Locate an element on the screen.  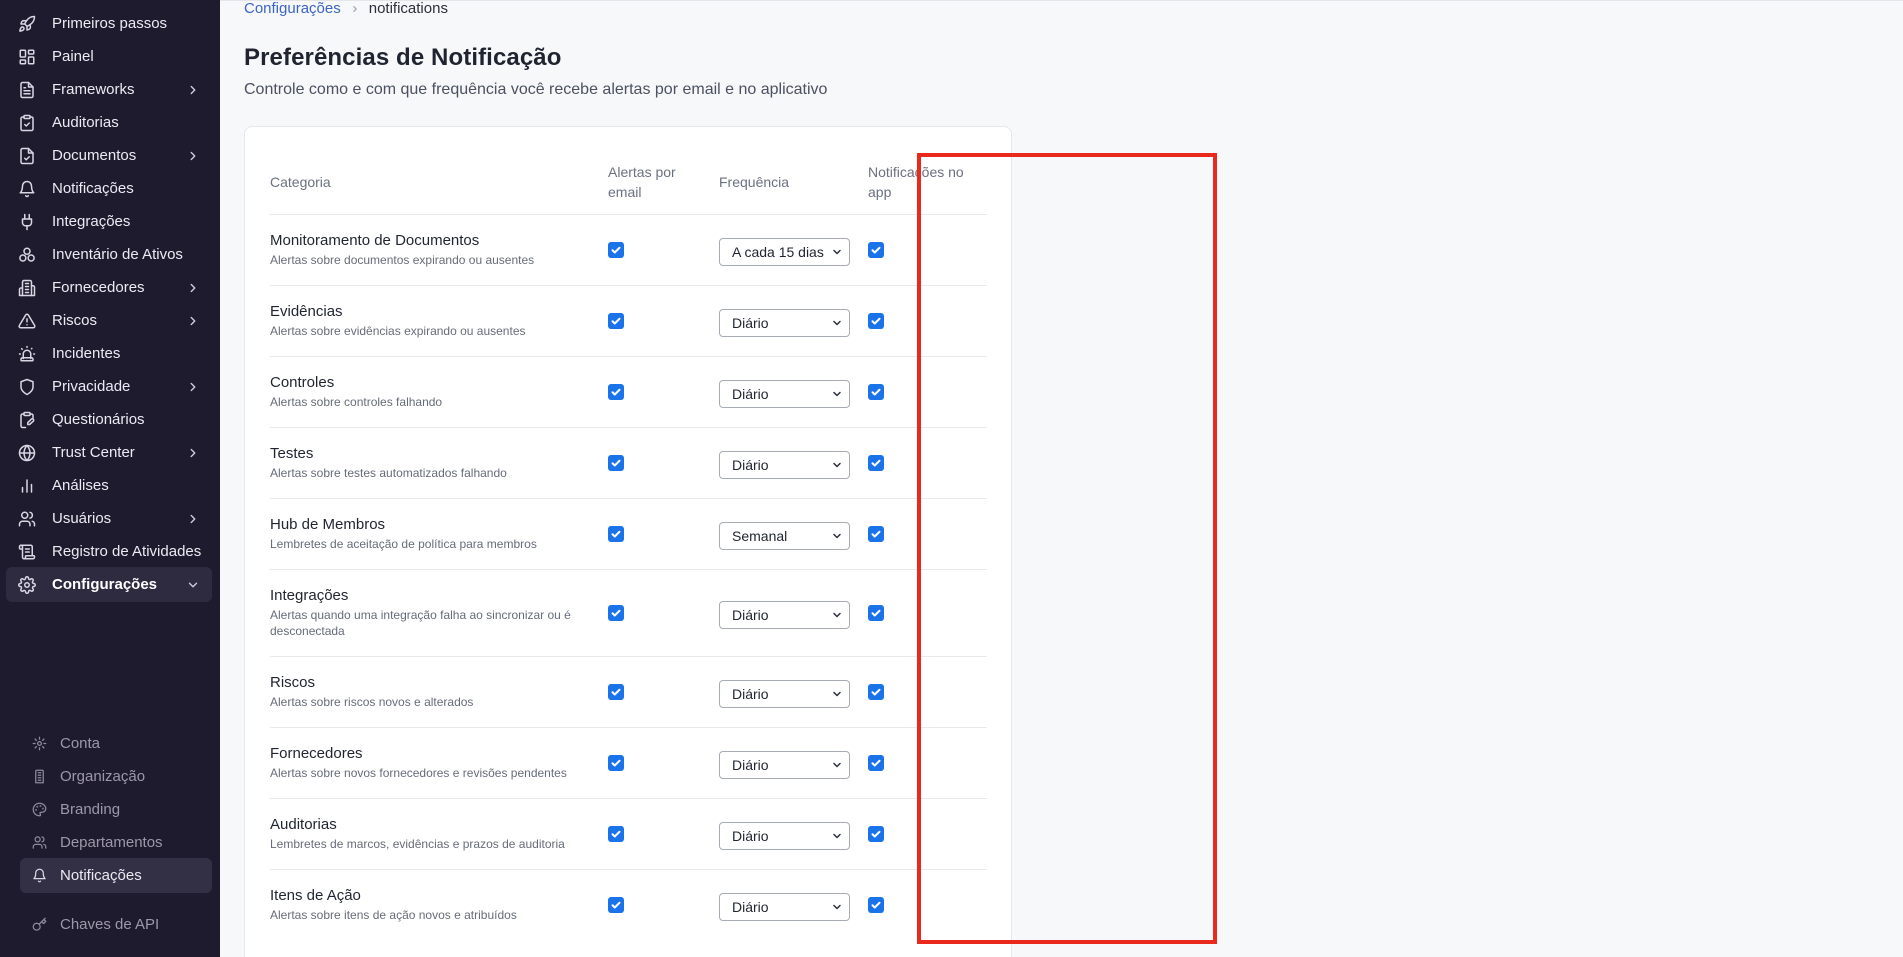
sidebar-item-registro-de-atividades: Registro de Atividades is located at coordinates (109, 551).